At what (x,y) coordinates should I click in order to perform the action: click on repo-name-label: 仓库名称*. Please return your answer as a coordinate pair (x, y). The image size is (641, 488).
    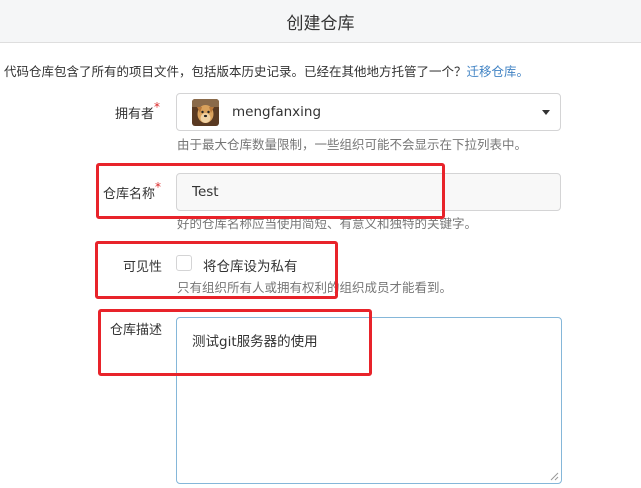
    Looking at the image, I should click on (132, 191).